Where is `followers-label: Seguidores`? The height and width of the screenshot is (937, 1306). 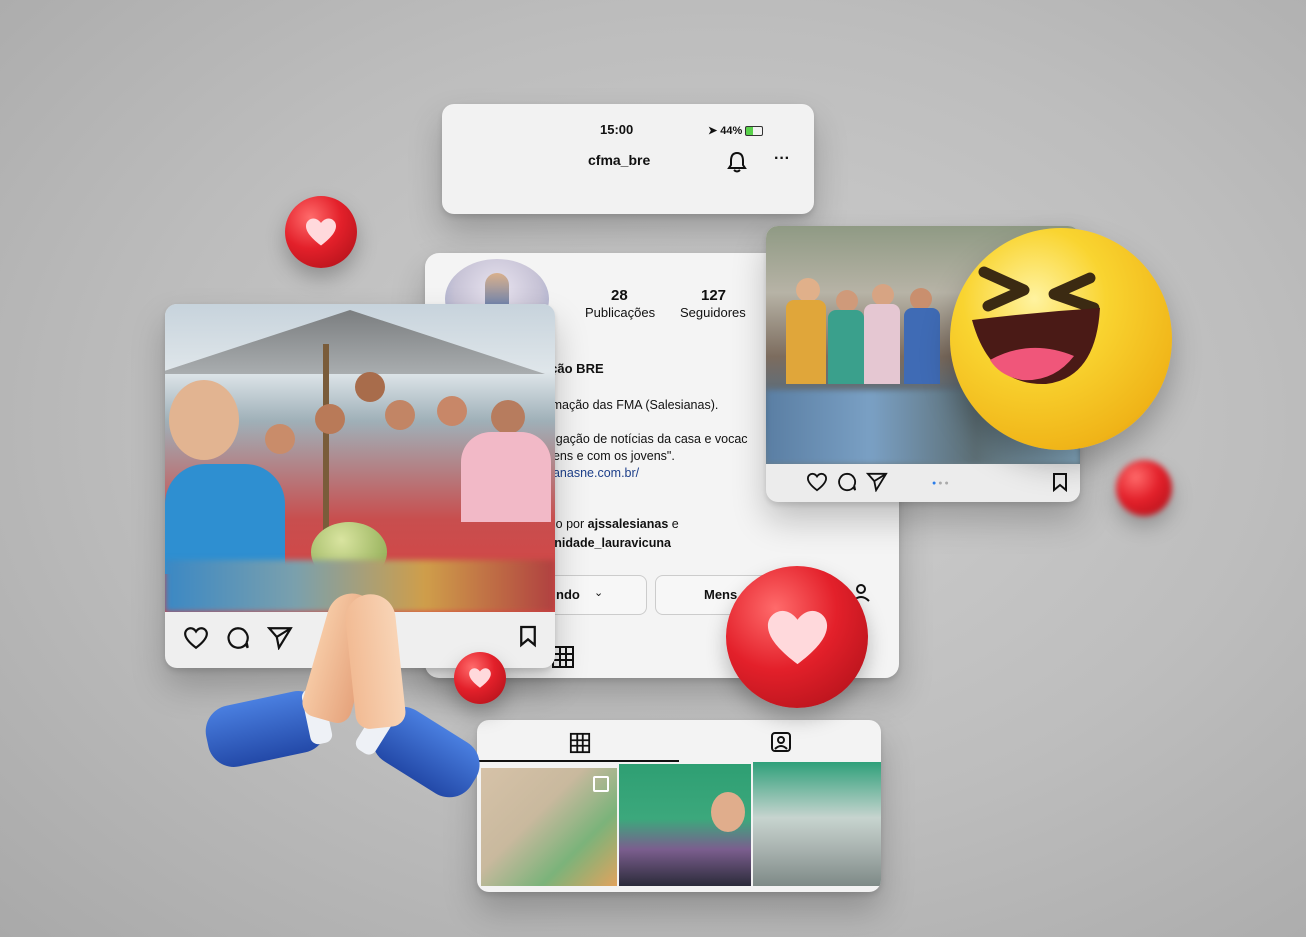
followers-label: Seguidores is located at coordinates (713, 312).